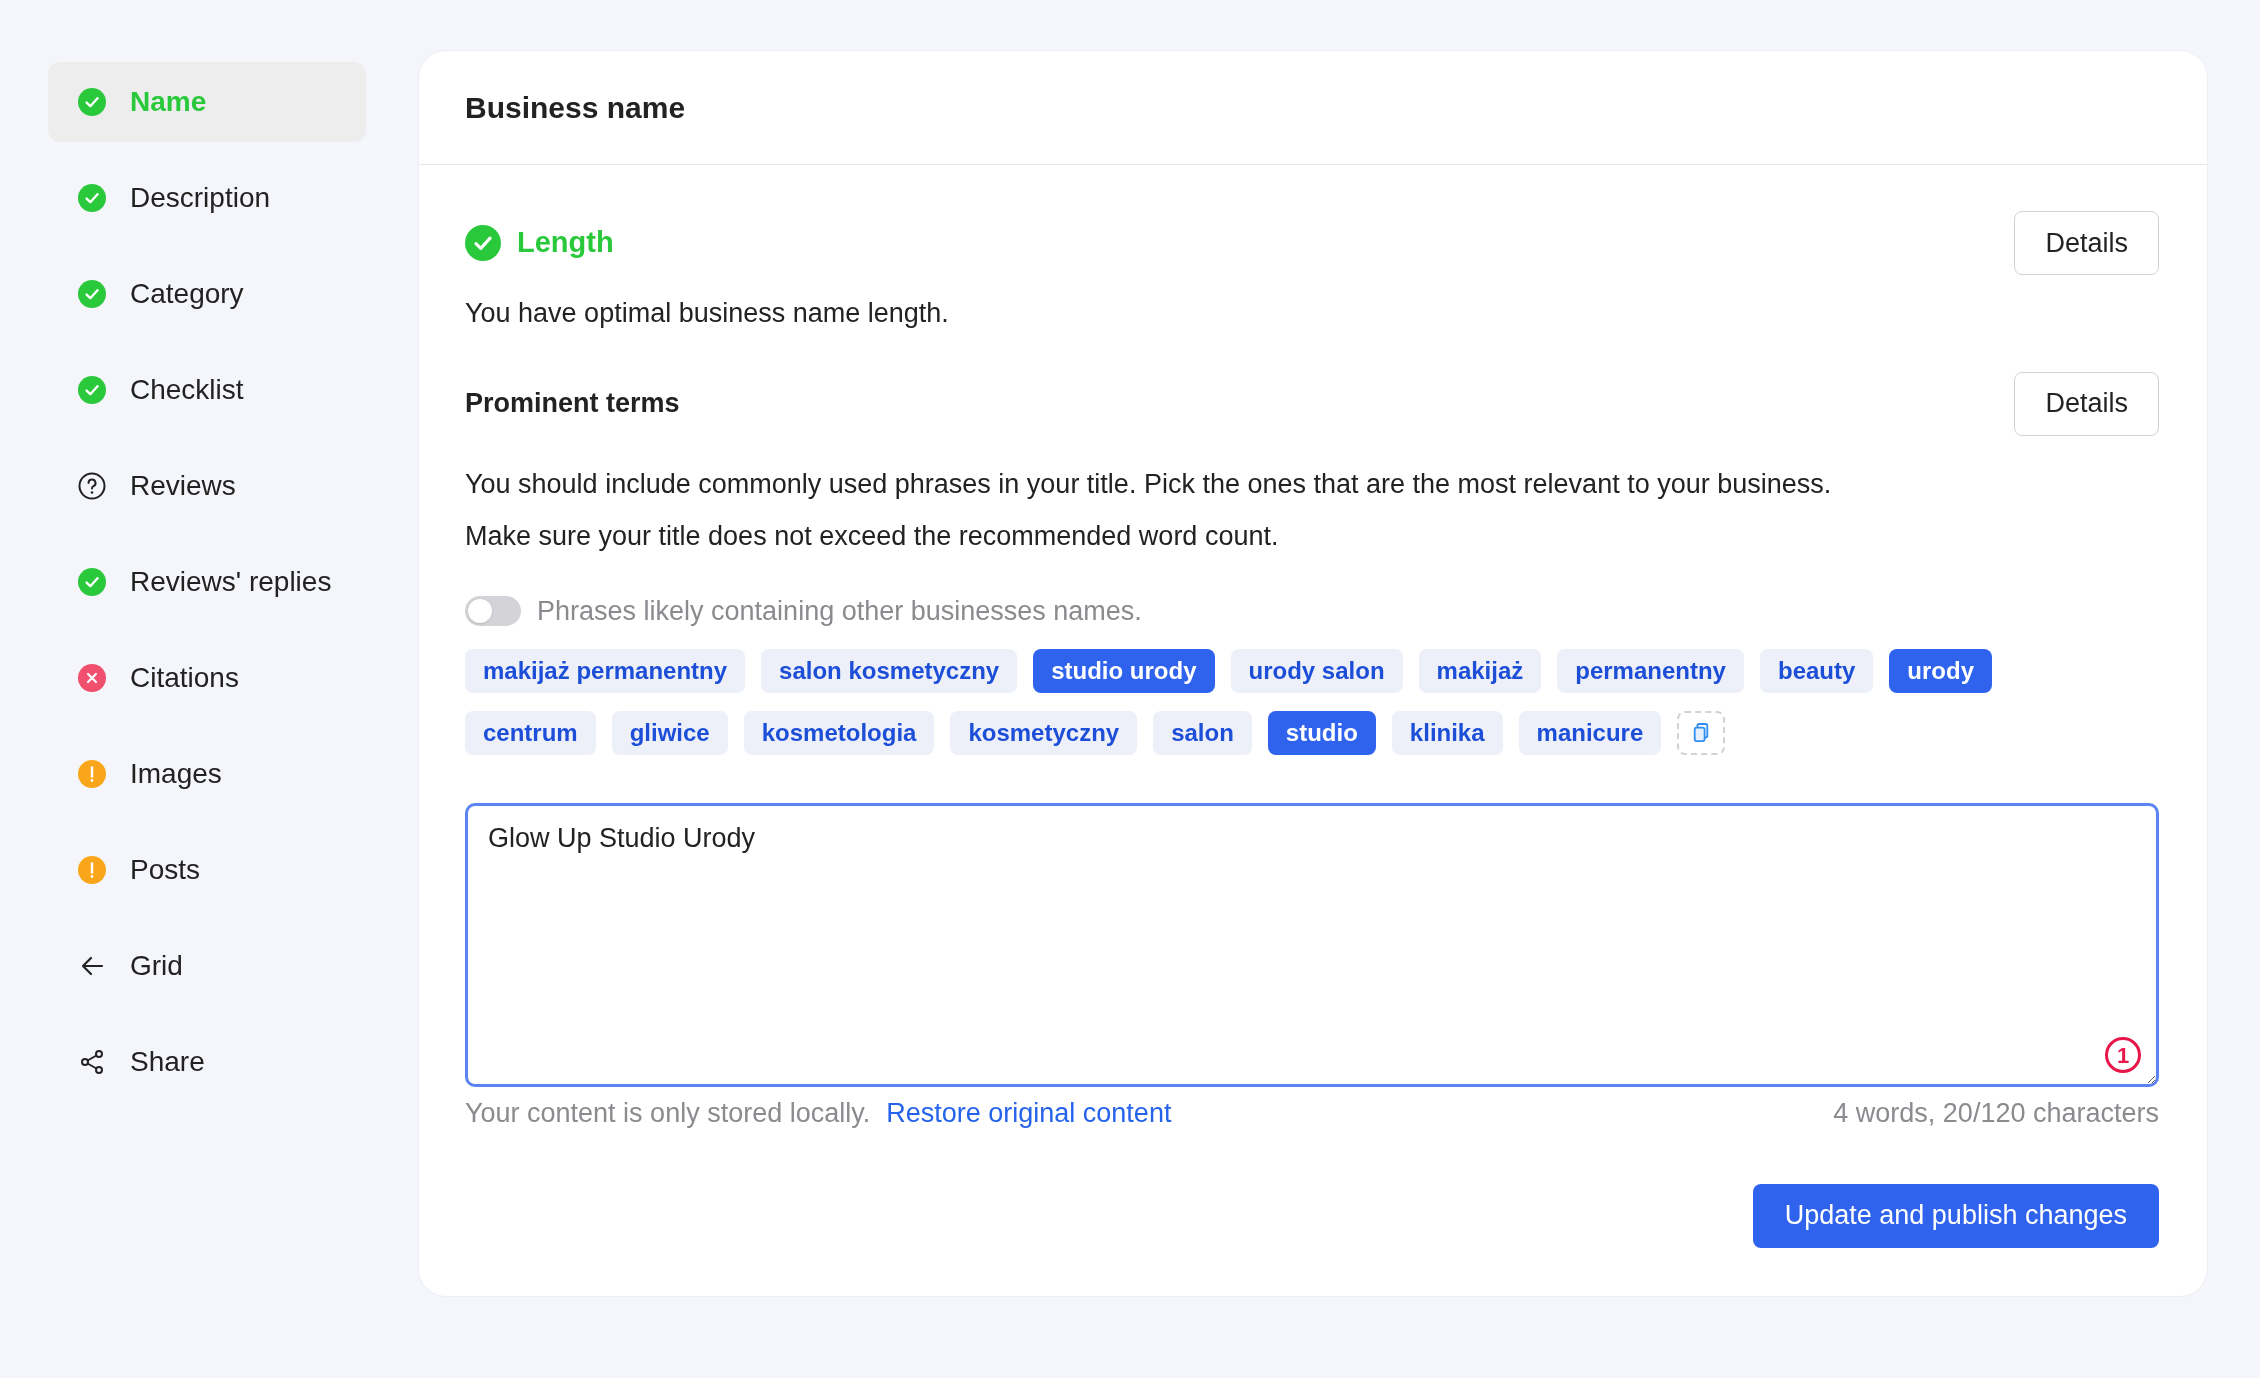 This screenshot has width=2260, height=1378. What do you see at coordinates (493, 610) in the screenshot?
I see `toggle-switch` at bounding box center [493, 610].